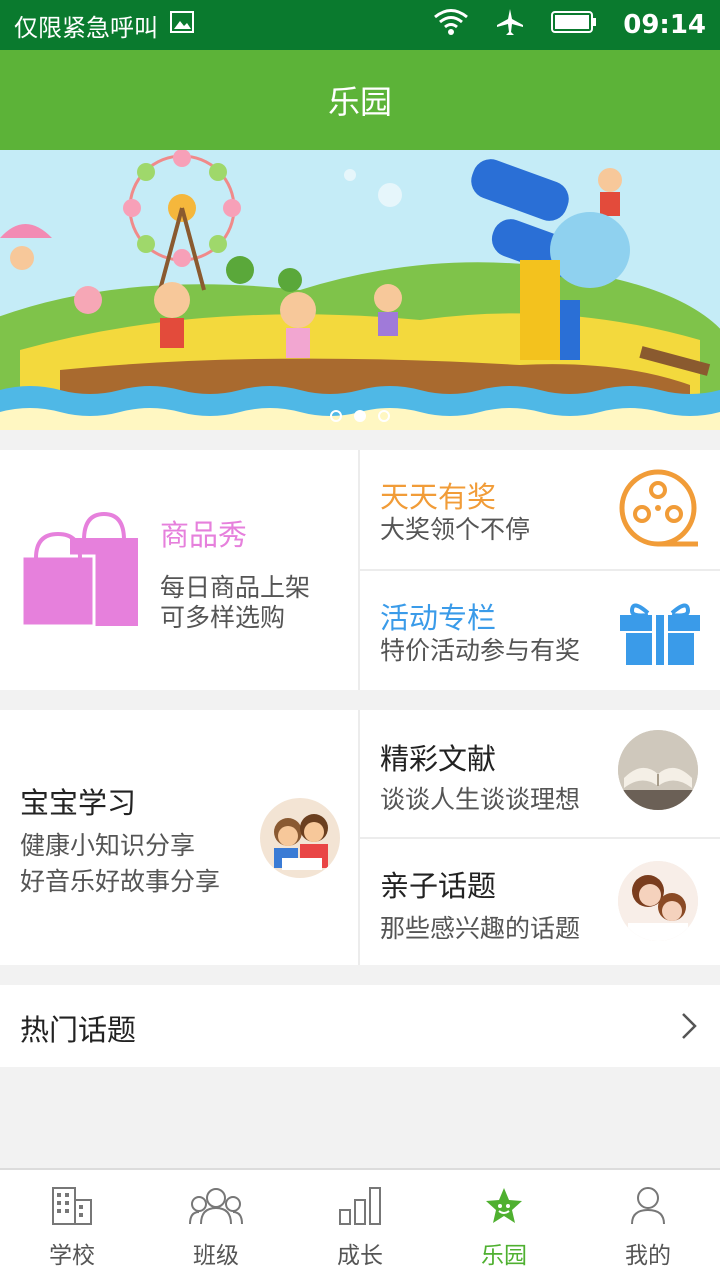 This screenshot has width=720, height=1280. Describe the element at coordinates (658, 901) in the screenshot. I see `mother-child-photo` at that location.